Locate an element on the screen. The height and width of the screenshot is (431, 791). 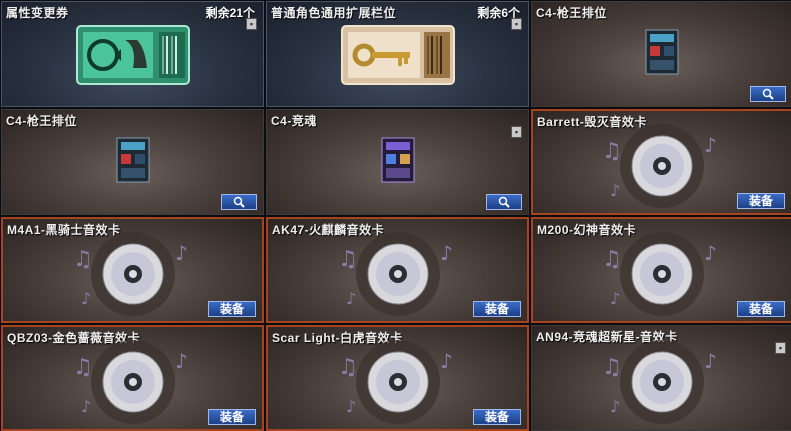
item-card-extension-slot: 普通角色通用扩展栏位 剩余6个 ▪ is located at coordinates (397, 54).